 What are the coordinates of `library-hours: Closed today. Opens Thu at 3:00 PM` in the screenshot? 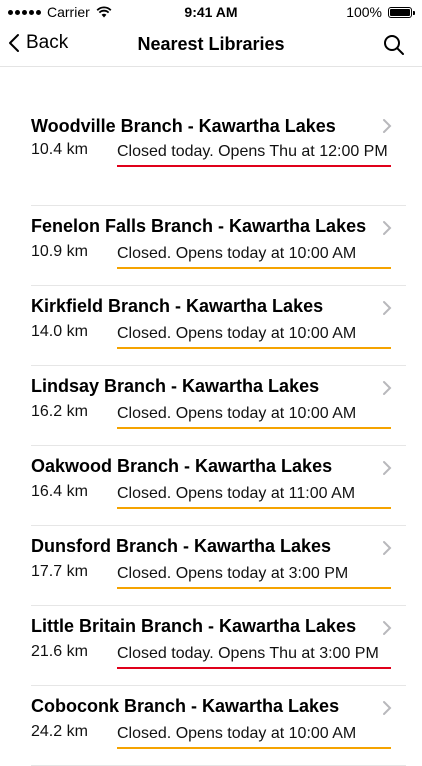 It's located at (254, 656).